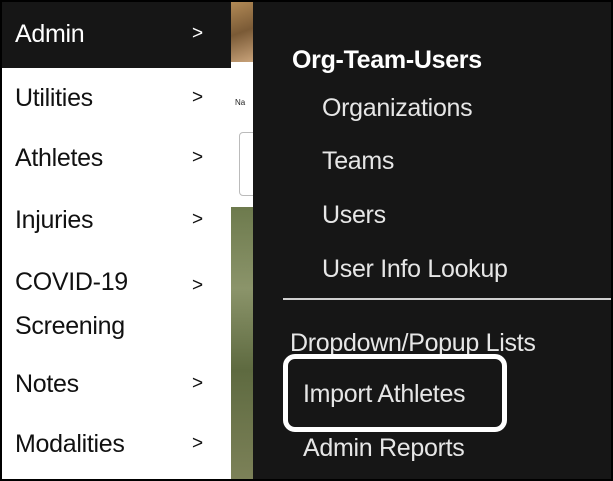  What do you see at coordinates (47, 384) in the screenshot?
I see `side-menu-item-label: Notes` at bounding box center [47, 384].